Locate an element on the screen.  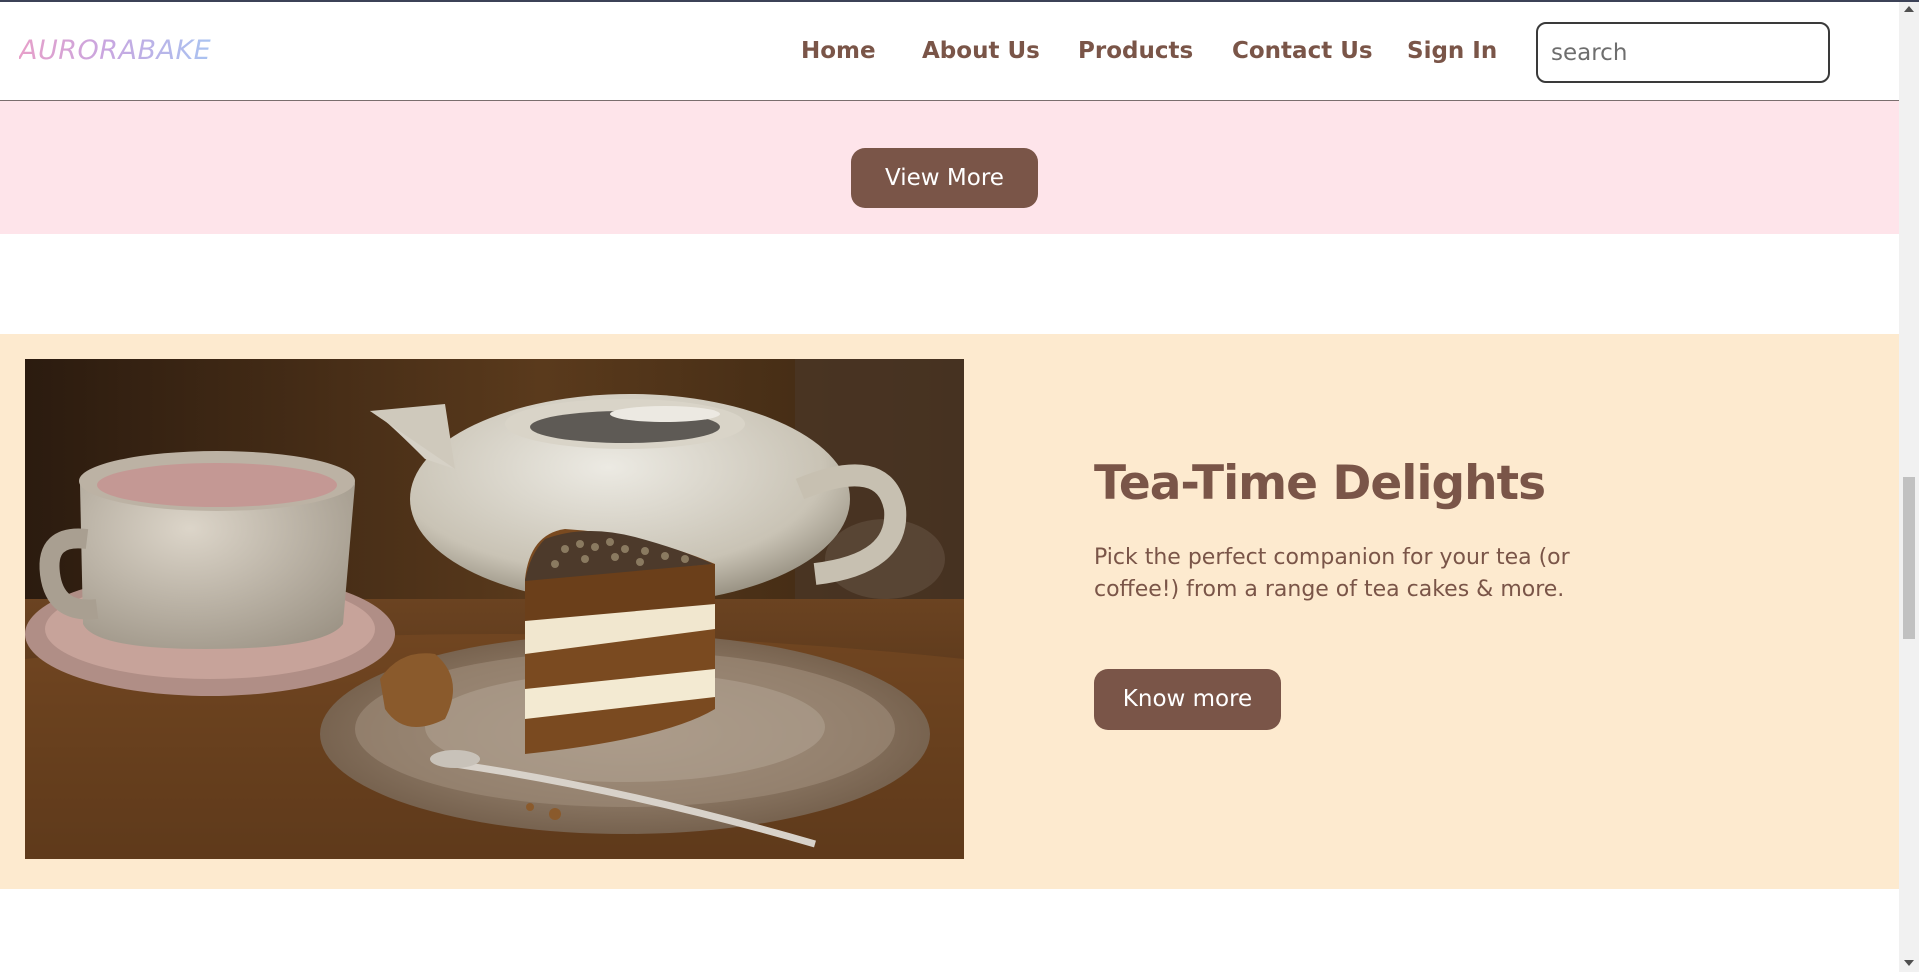
brand-logo: AURORABAKE is located at coordinates (115, 50).